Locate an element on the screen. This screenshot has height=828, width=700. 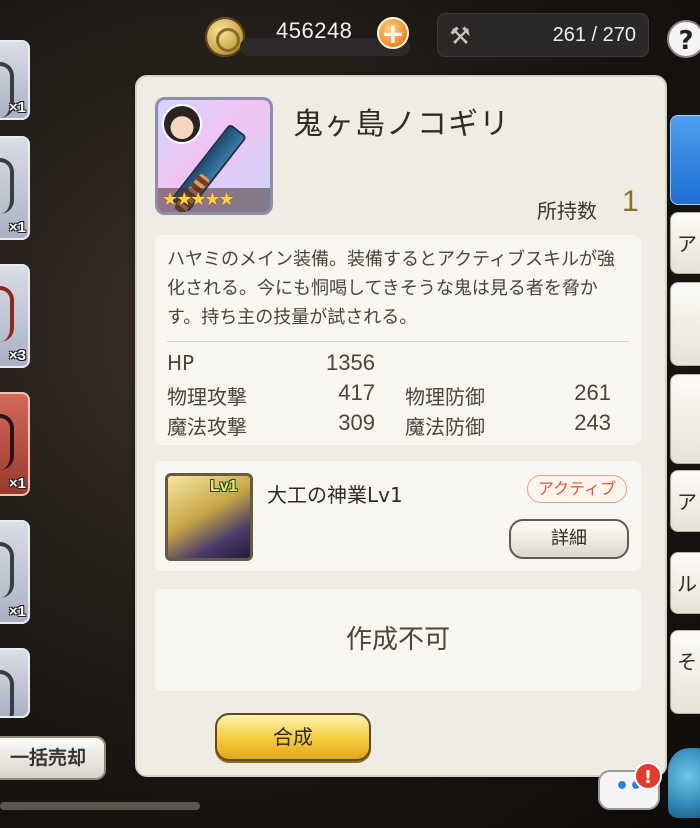
physical-defense-label: 物理防御 is located at coordinates (445, 397).